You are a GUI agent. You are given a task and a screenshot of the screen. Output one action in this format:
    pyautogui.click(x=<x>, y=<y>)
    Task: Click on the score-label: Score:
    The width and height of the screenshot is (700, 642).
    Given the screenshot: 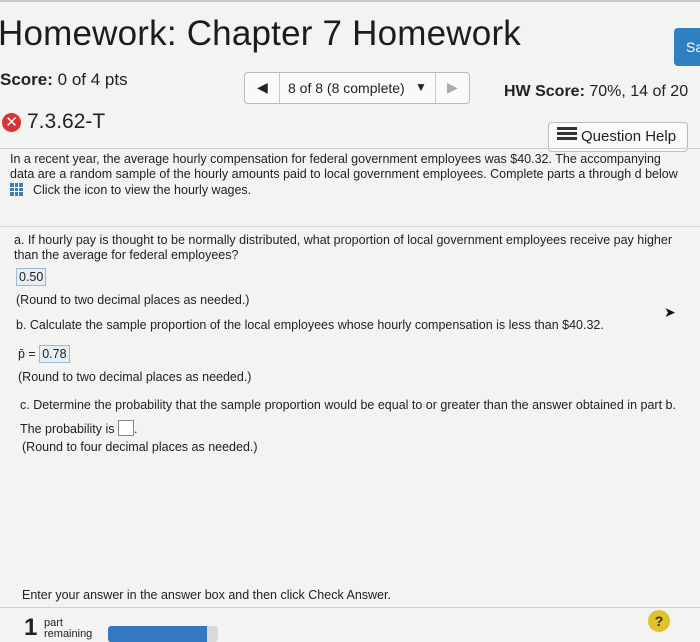 What is the action you would take?
    pyautogui.click(x=26, y=79)
    